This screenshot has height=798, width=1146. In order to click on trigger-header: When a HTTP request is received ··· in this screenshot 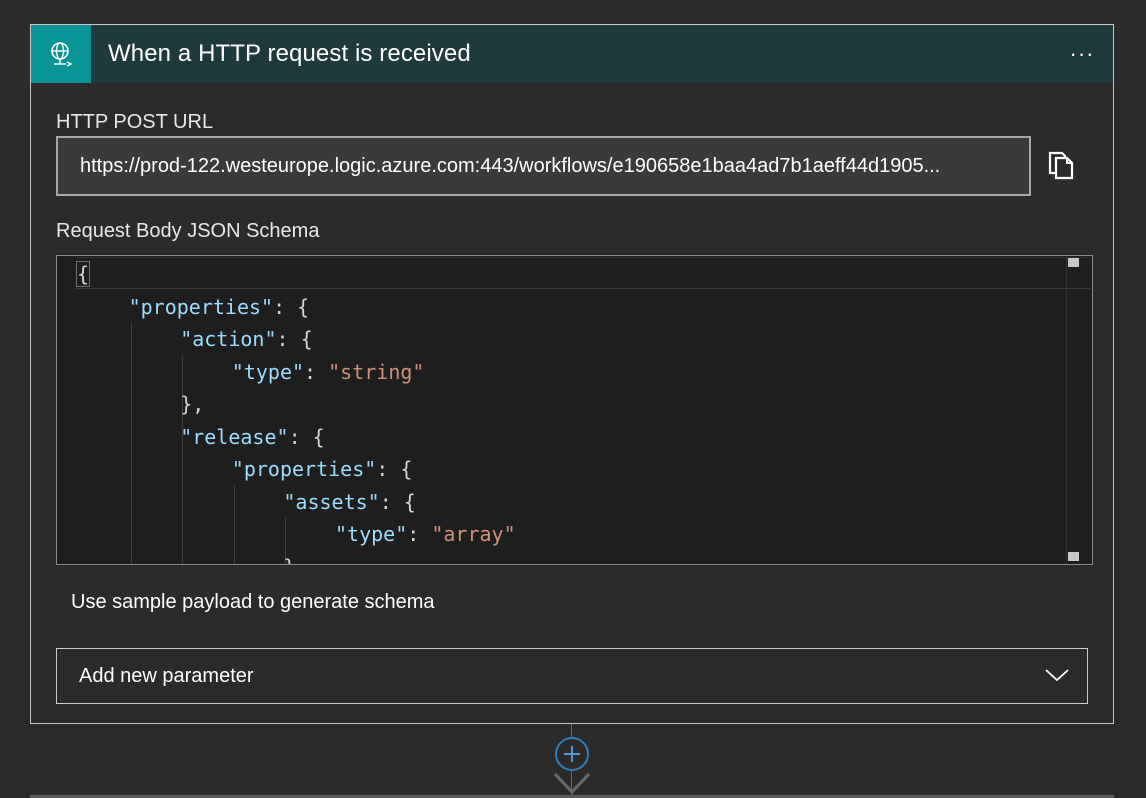, I will do `click(572, 54)`.